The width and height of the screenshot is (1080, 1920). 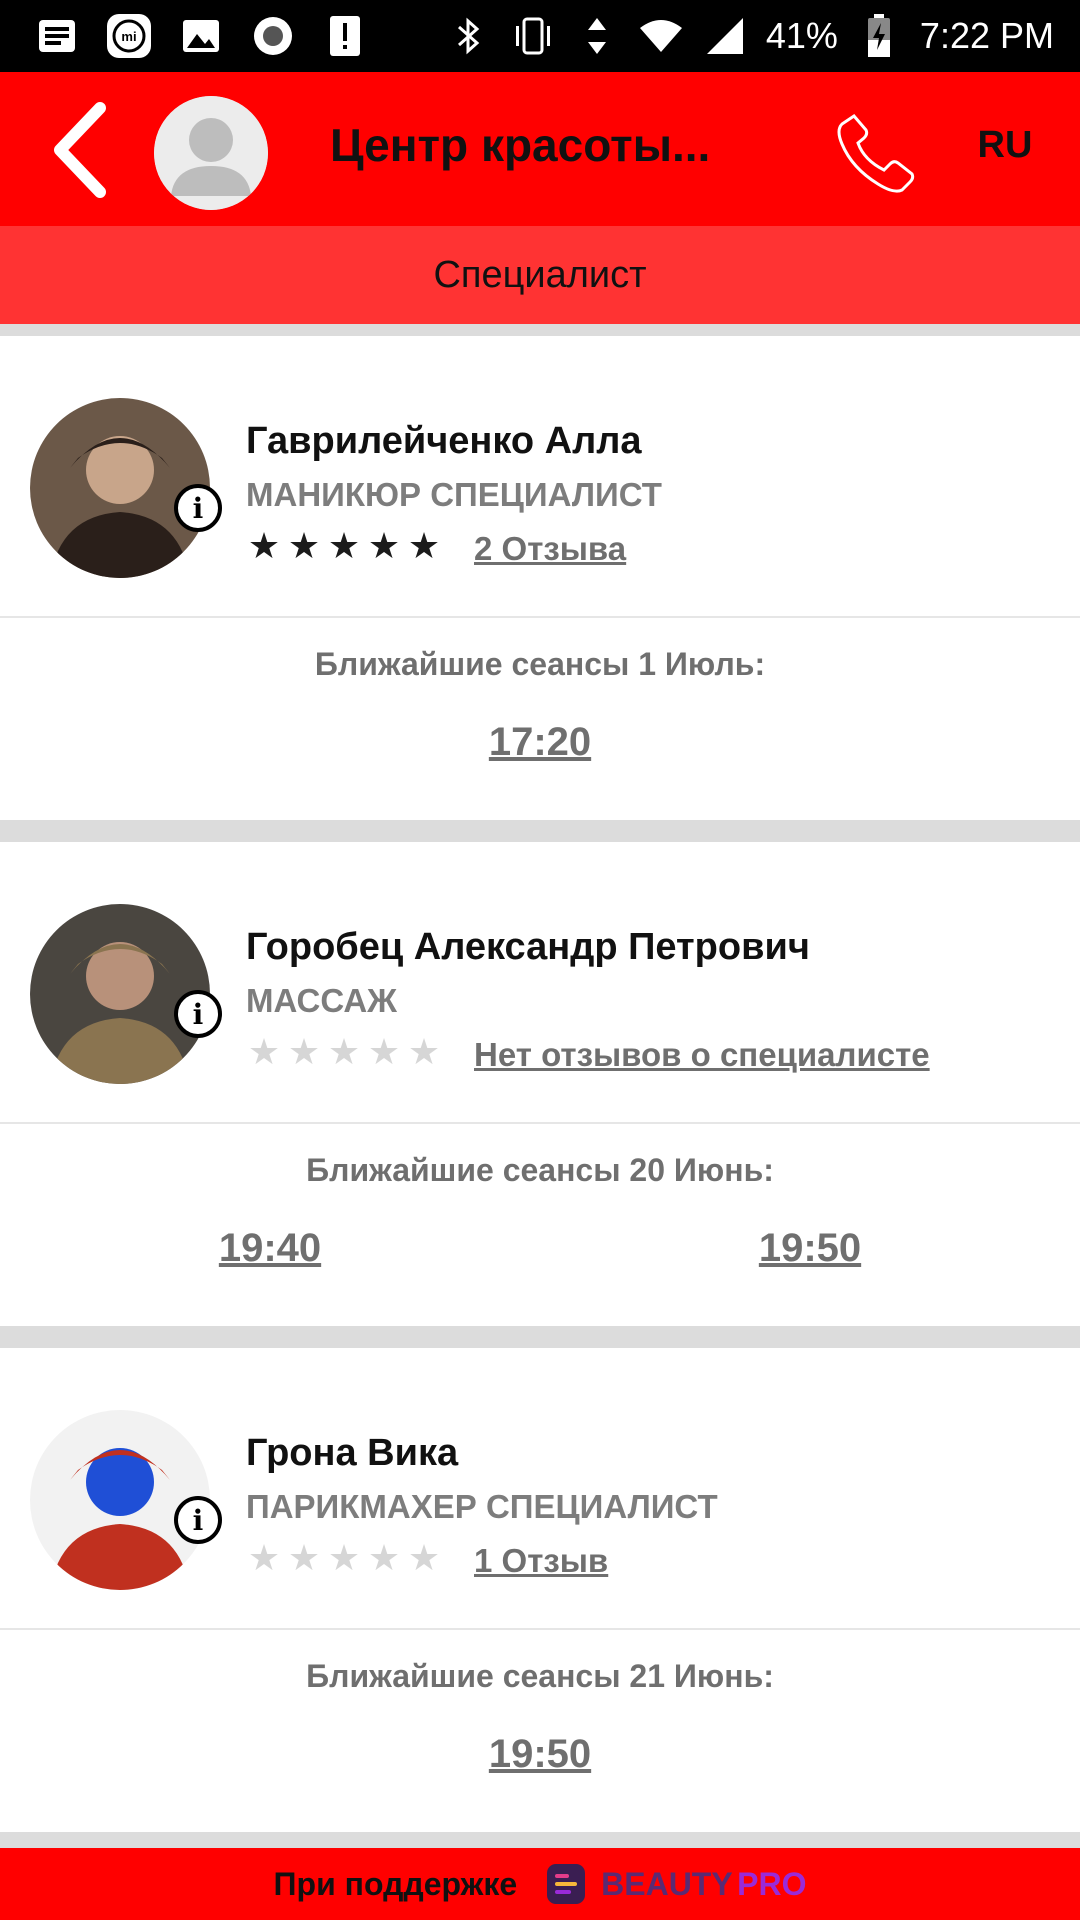 I want to click on specialist-role: ПАРИКМАХЕР СПЕЦИАЛИСТ, so click(x=482, y=1506).